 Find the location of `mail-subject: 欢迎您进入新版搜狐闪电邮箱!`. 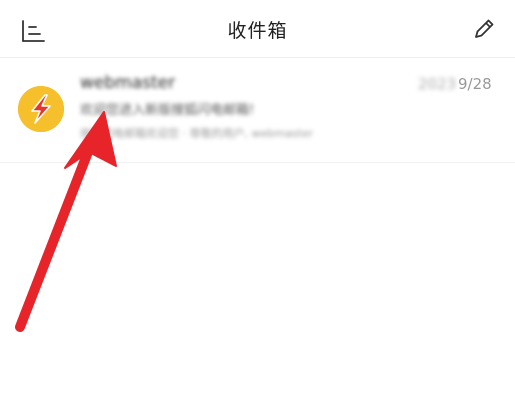

mail-subject: 欢迎您进入新版搜狐闪电邮箱! is located at coordinates (167, 110).